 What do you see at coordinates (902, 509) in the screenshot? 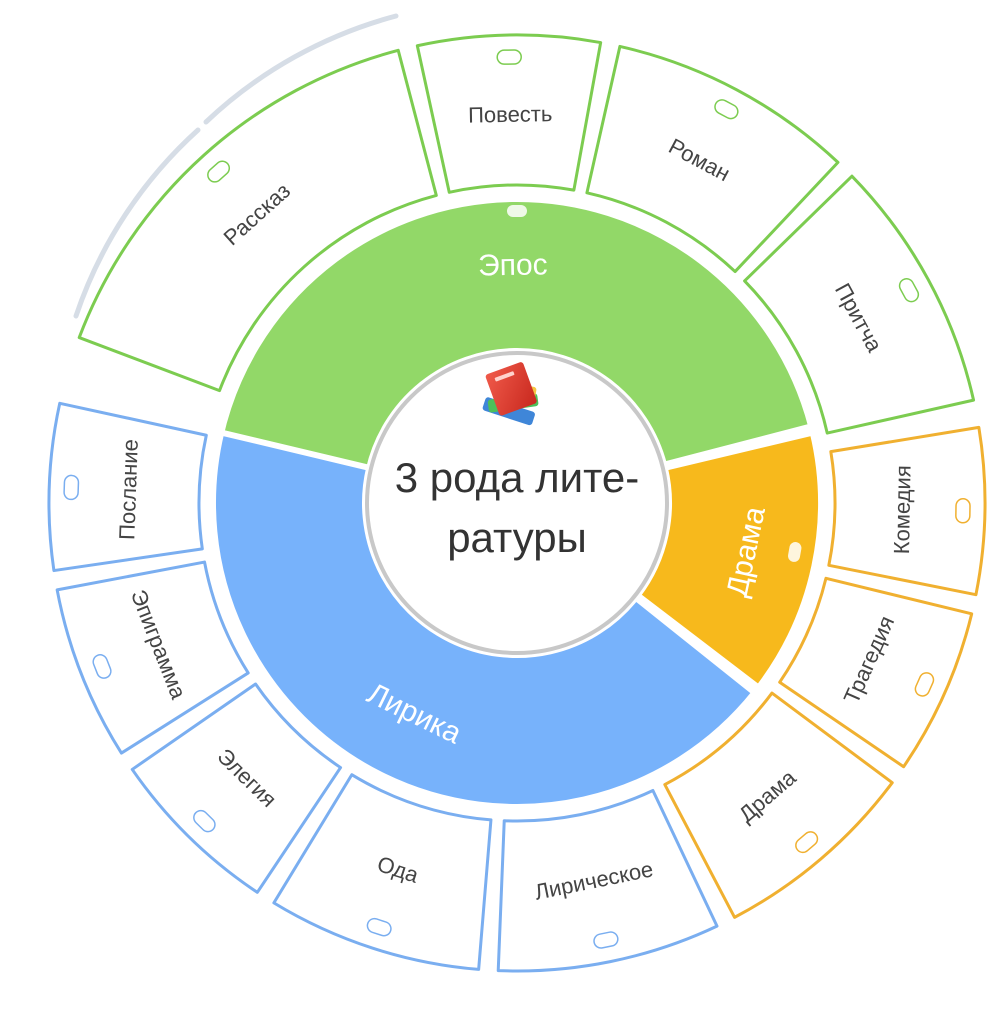
I see `subgenre-label-drama-0: Комедия` at bounding box center [902, 509].